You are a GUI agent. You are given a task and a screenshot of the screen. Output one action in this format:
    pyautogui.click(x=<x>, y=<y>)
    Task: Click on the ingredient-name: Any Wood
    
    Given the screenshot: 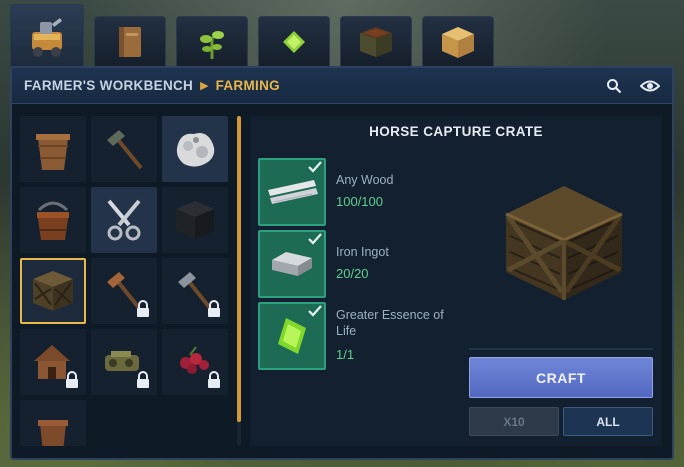 What is the action you would take?
    pyautogui.click(x=365, y=180)
    